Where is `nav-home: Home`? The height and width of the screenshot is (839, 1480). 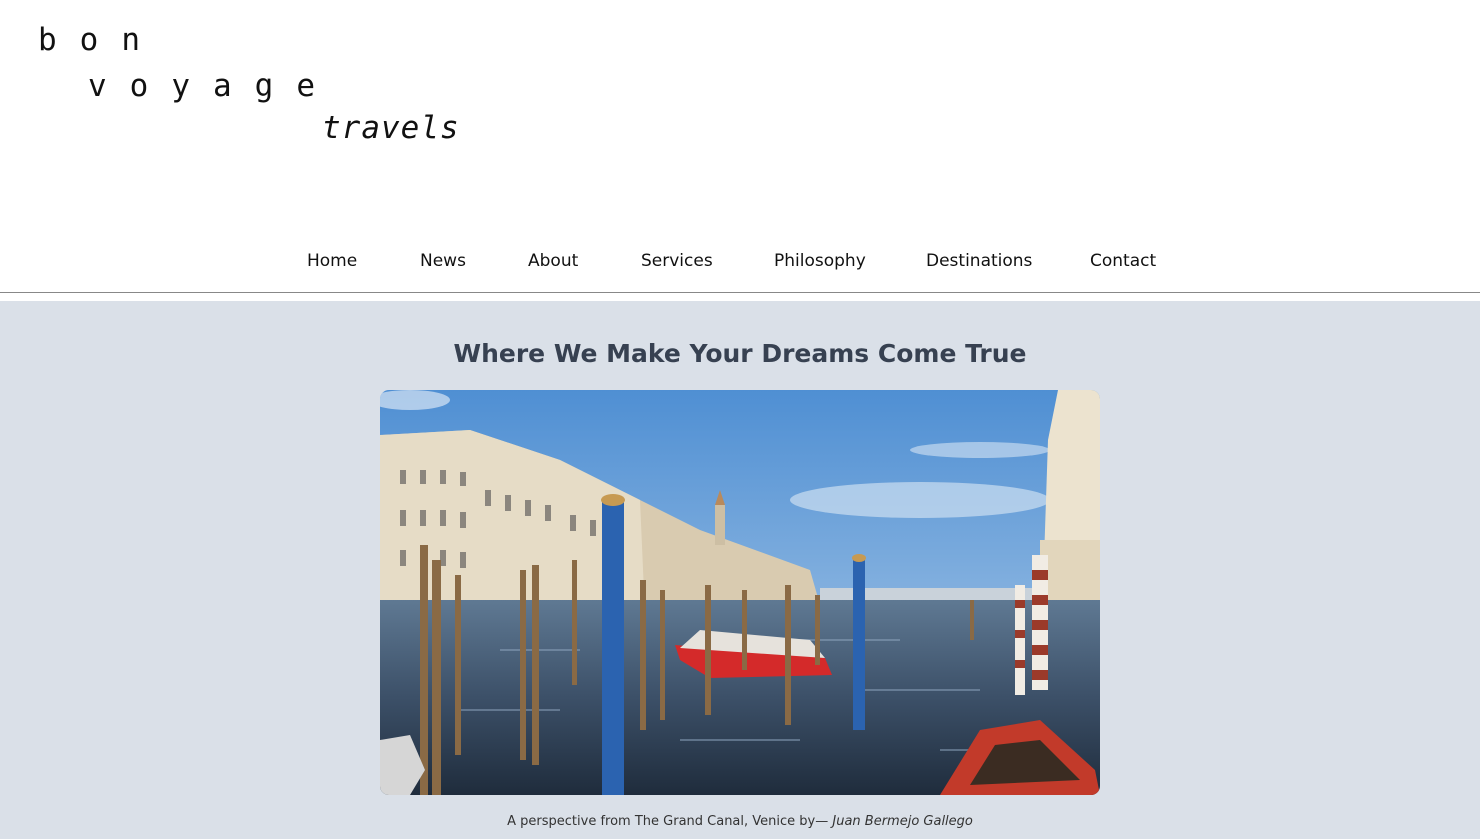
nav-home: Home is located at coordinates (332, 261).